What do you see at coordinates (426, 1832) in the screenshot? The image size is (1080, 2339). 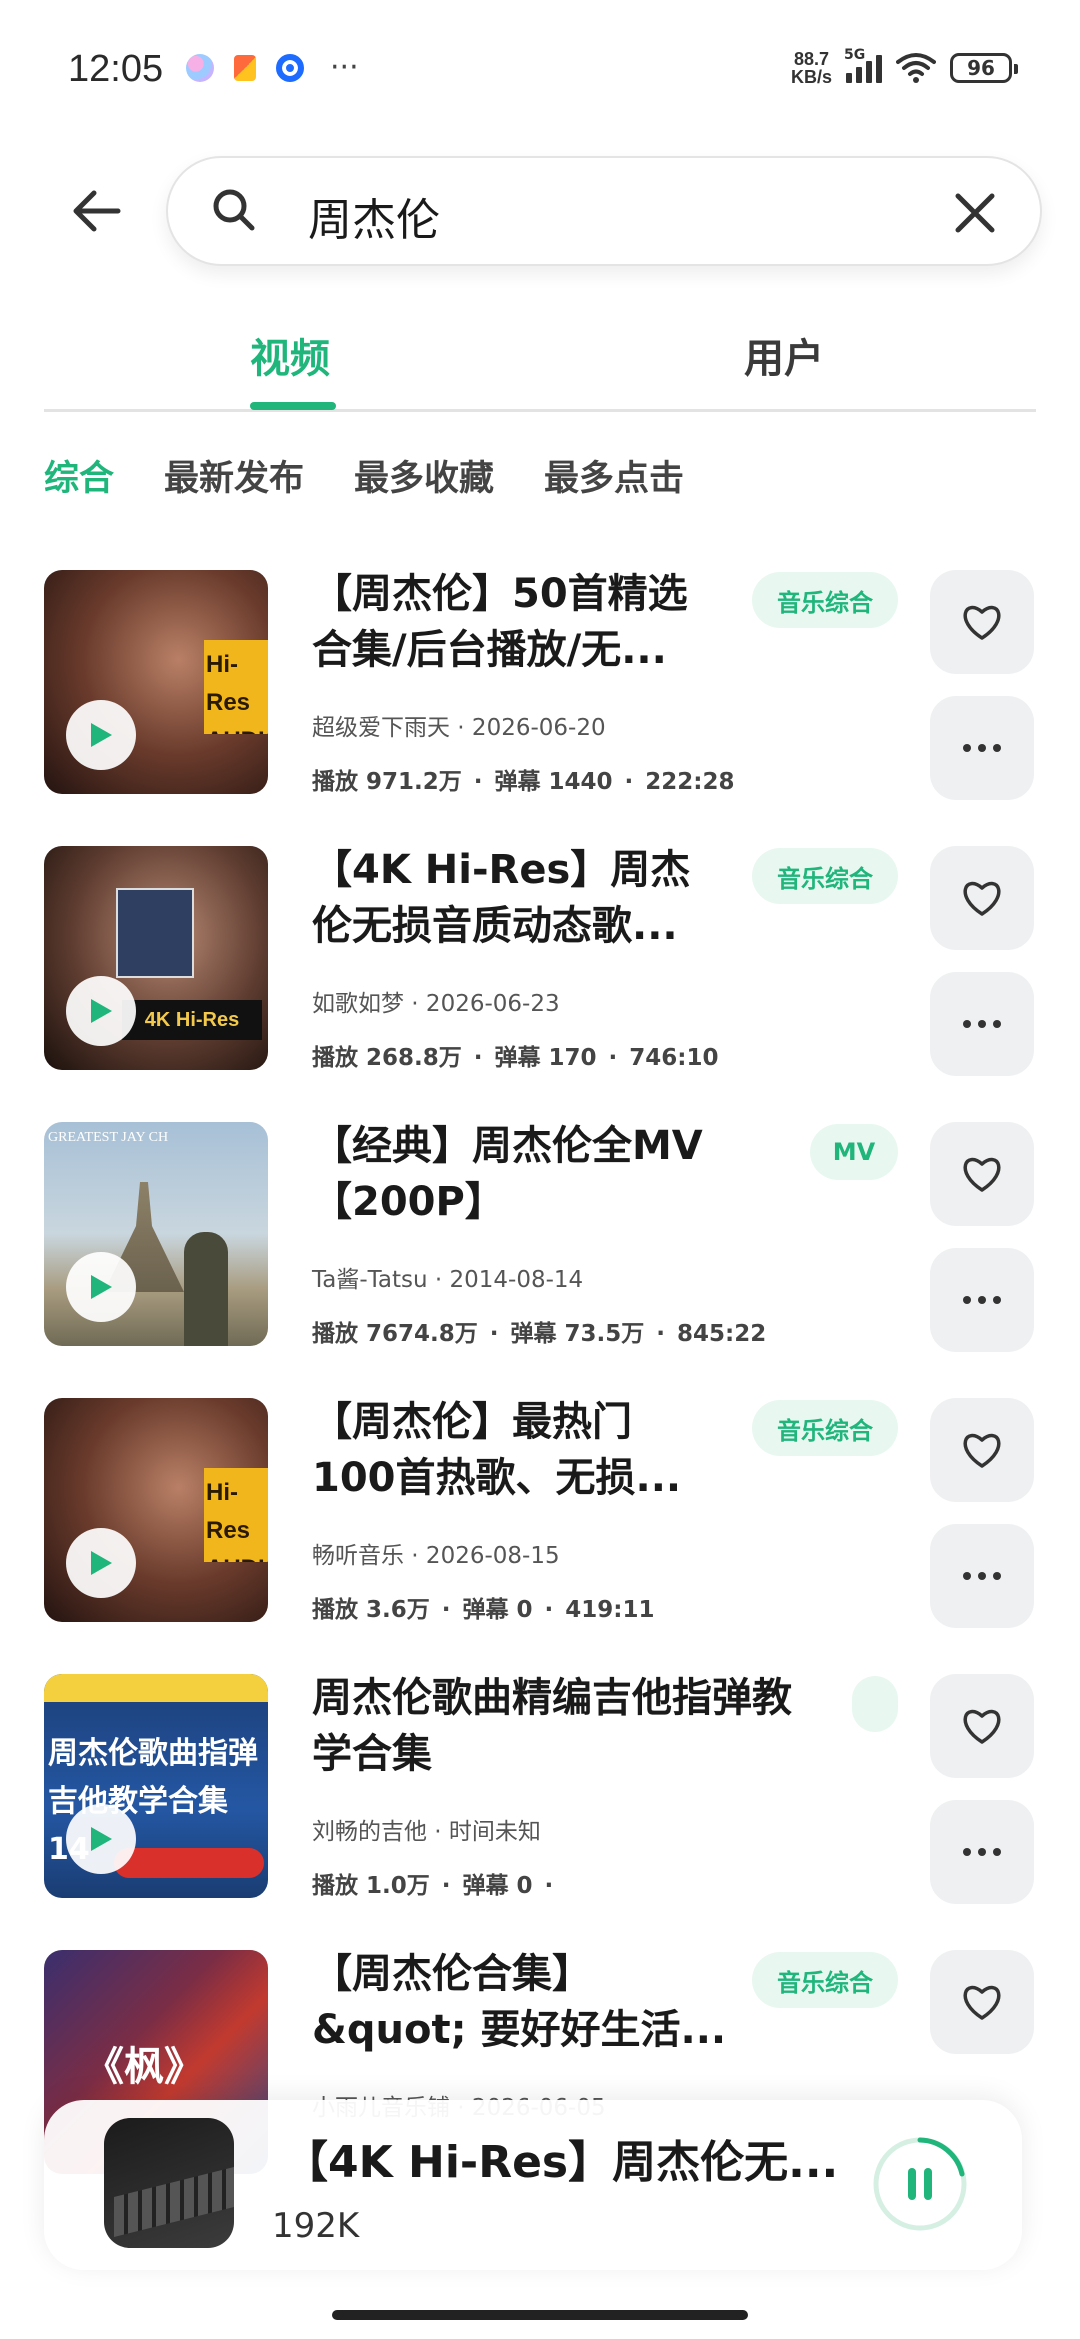 I see `video-meta: 刘畅的吉他 · 时间未知` at bounding box center [426, 1832].